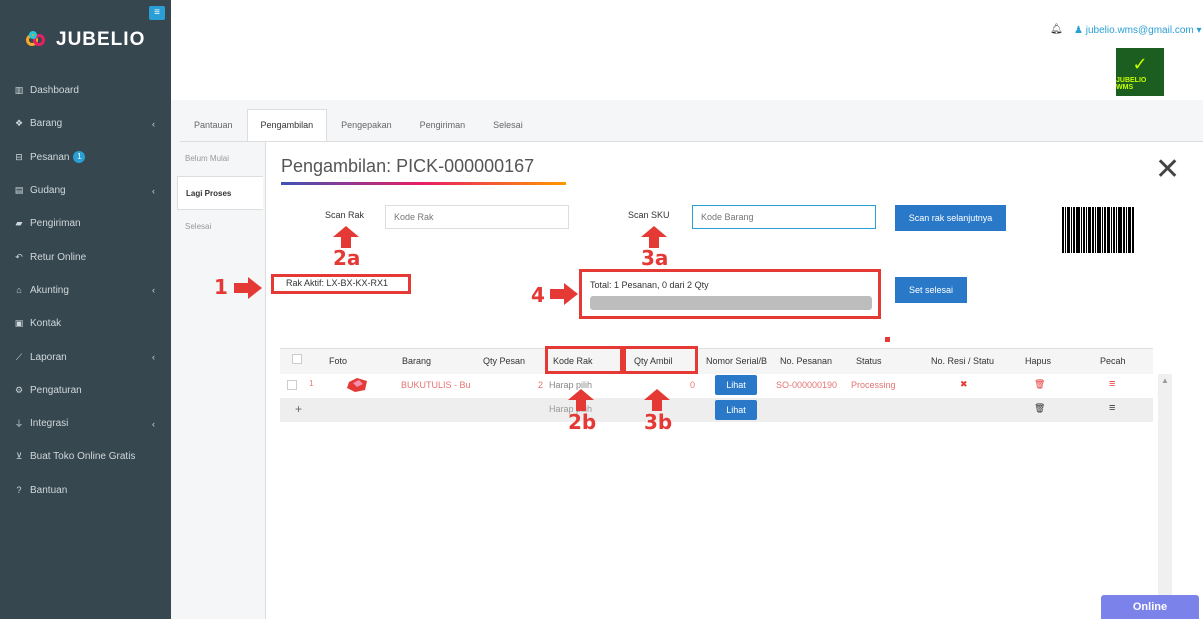 The image size is (1203, 619). Describe the element at coordinates (1138, 30) in the screenshot. I see `user-menu: ♟ jubelio.wms@gmail.com ▾` at that location.